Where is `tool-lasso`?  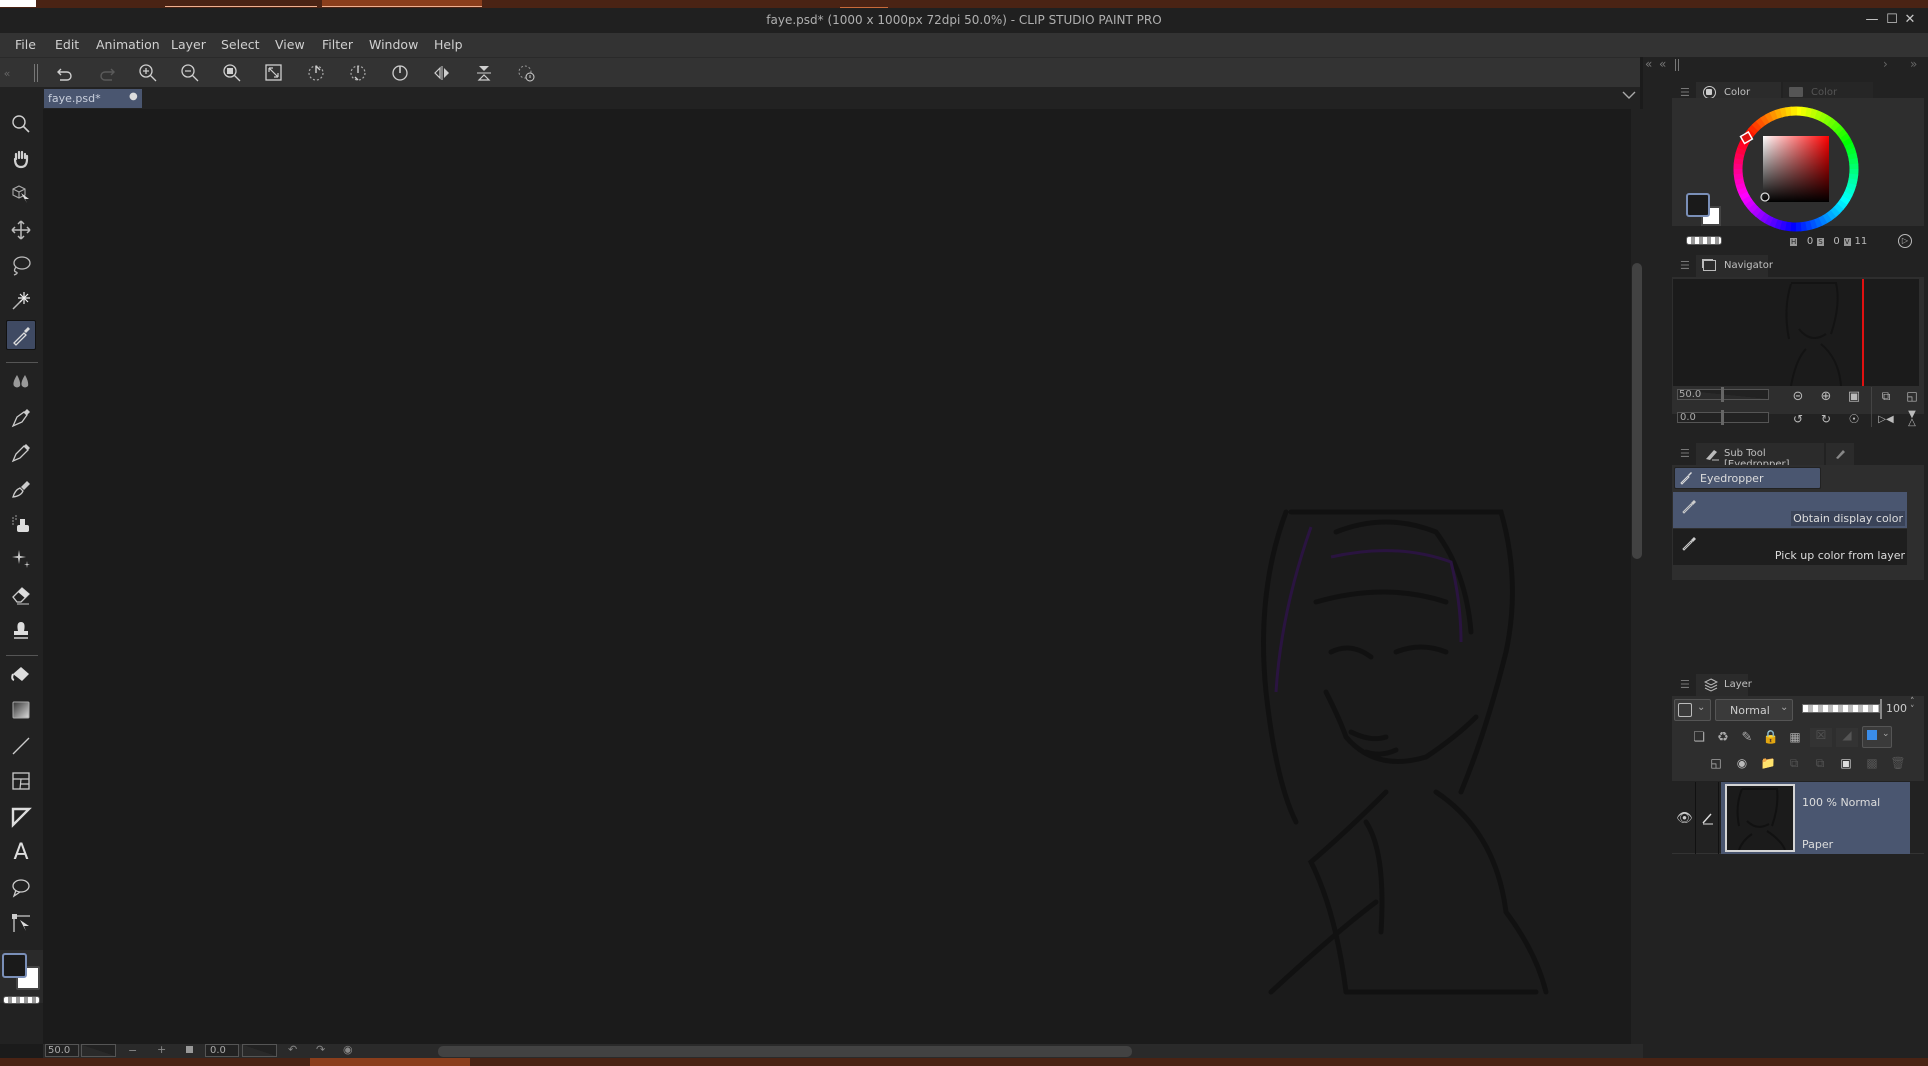 tool-lasso is located at coordinates (21, 265).